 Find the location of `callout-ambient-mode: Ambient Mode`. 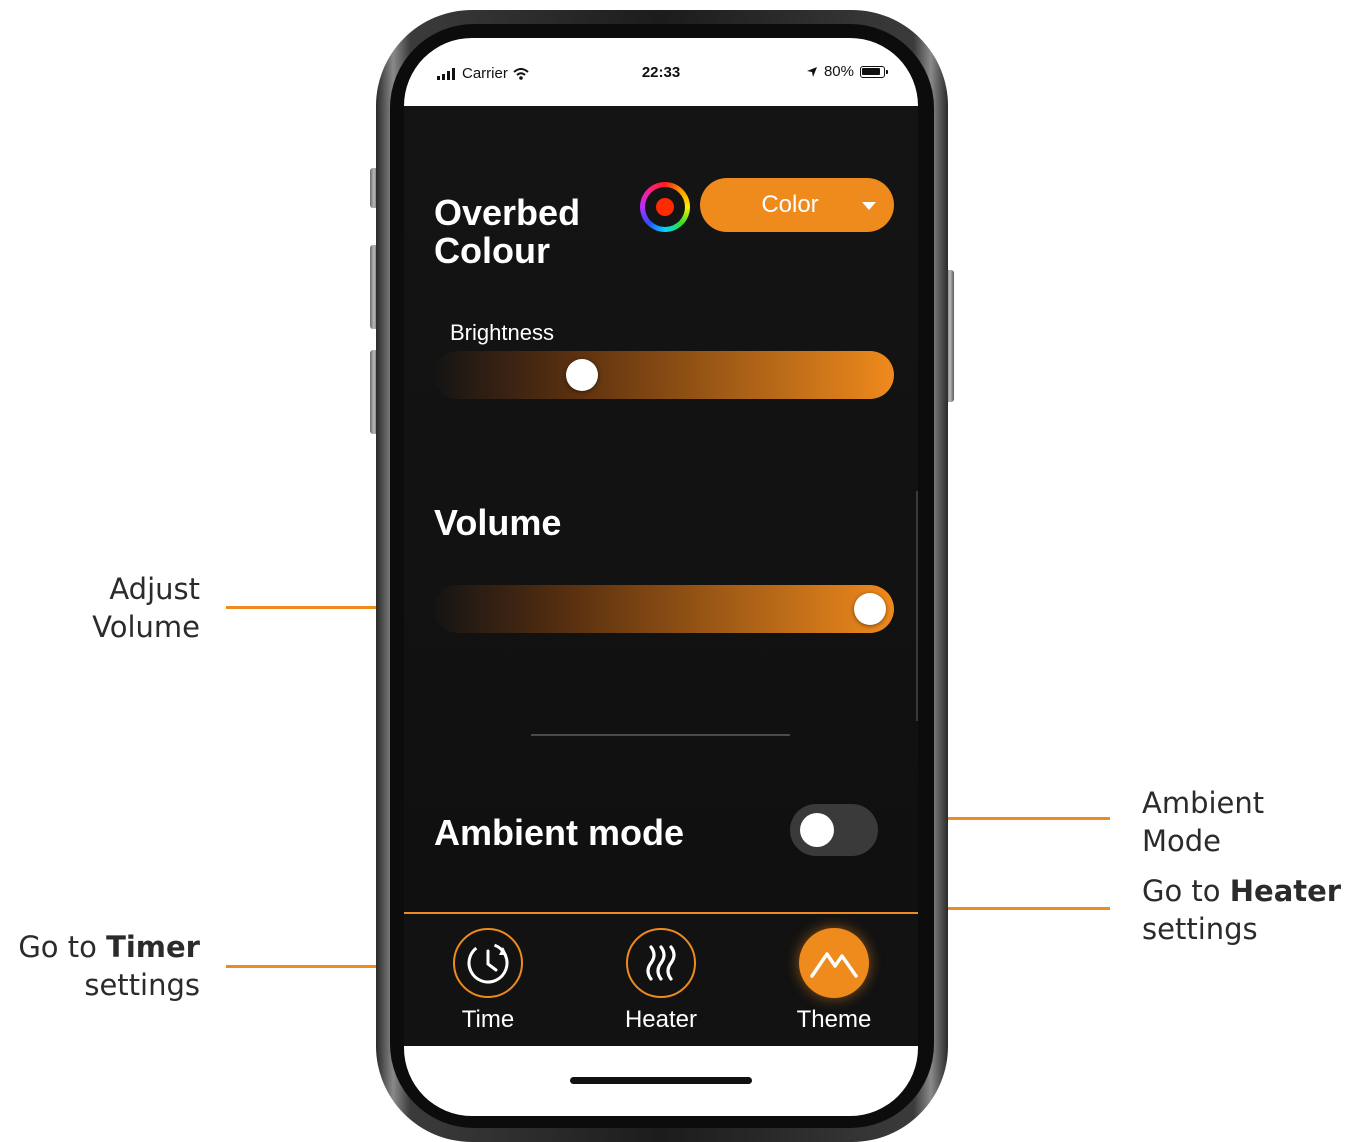

callout-ambient-mode: Ambient Mode is located at coordinates (1242, 822).